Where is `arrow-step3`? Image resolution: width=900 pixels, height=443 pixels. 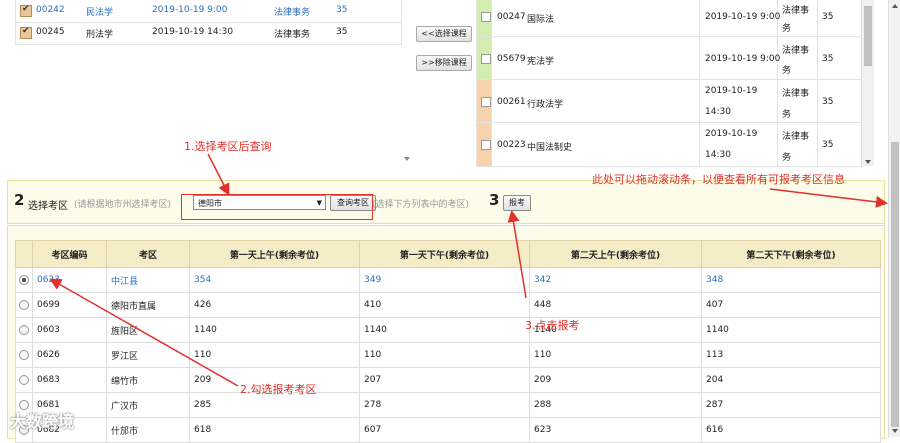
arrow-step3 is located at coordinates (517, 254).